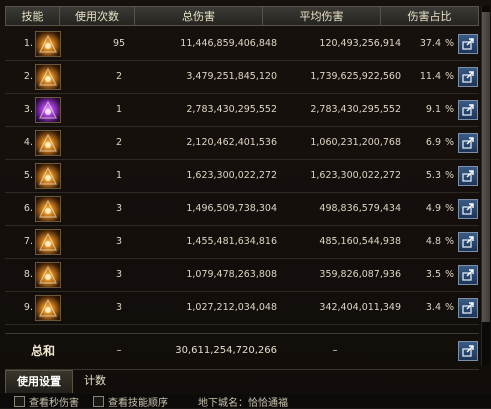 The width and height of the screenshot is (491, 409). Describe the element at coordinates (138, 403) in the screenshot. I see `checkbox-skill-order-label: 查看技能顺序` at that location.